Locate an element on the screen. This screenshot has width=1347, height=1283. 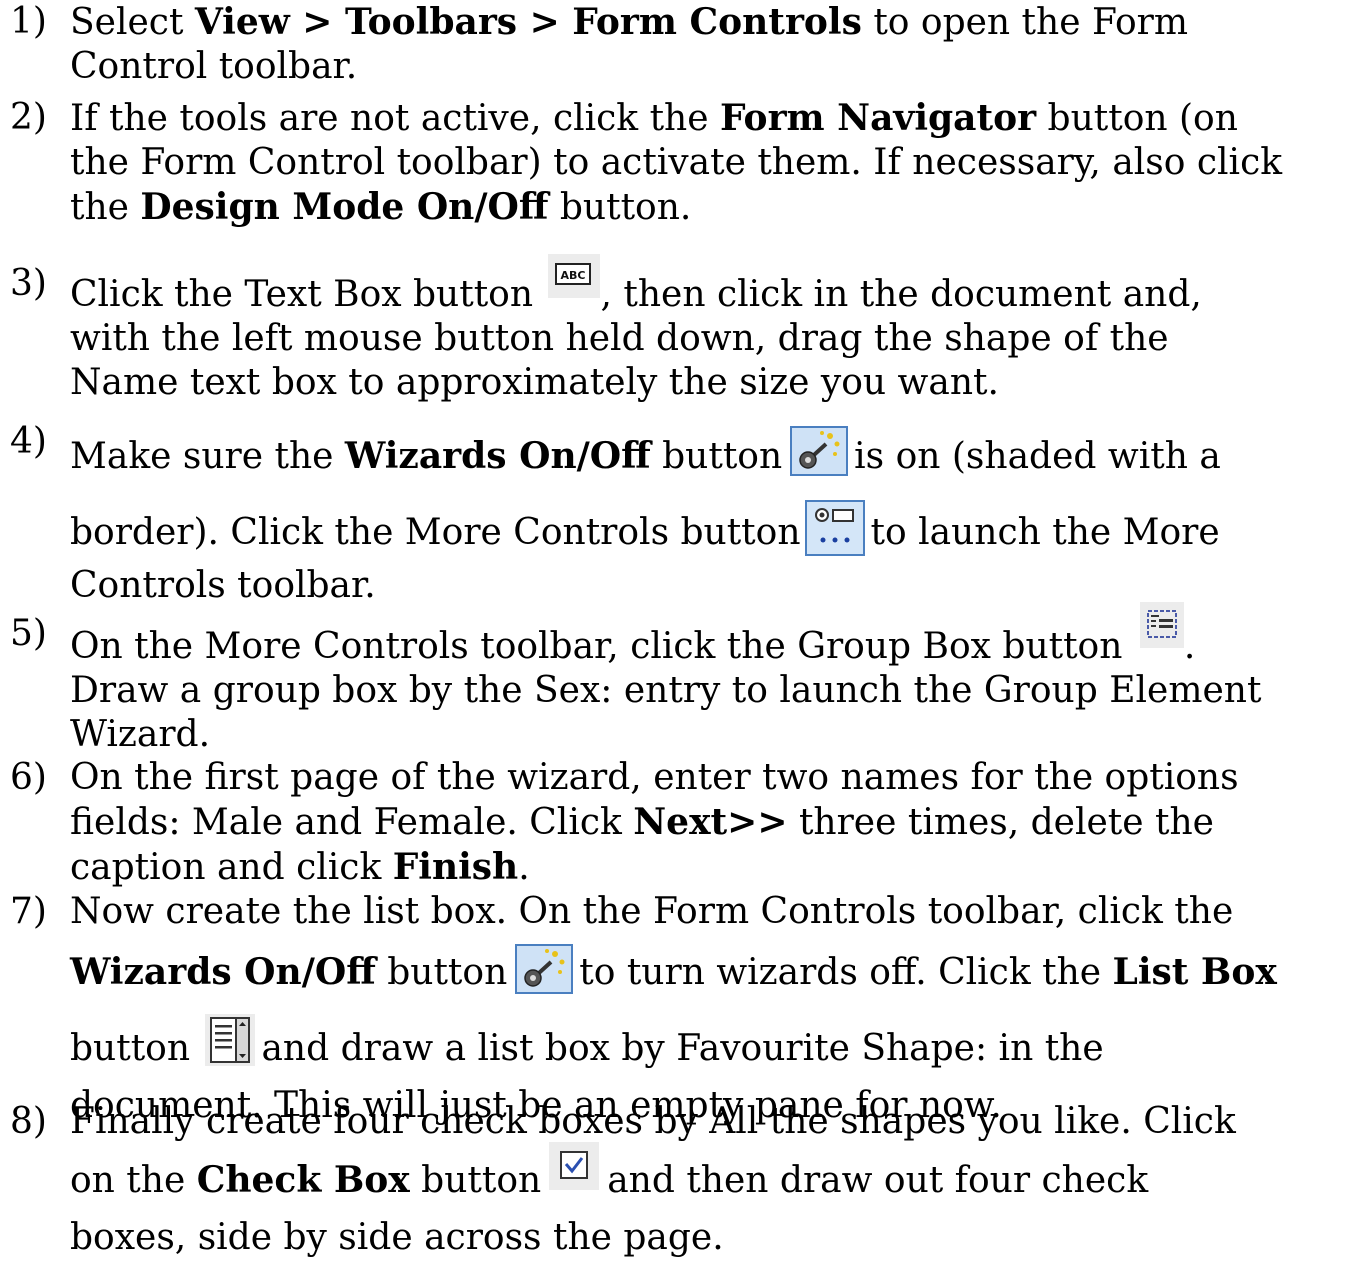
step-number: 8) is located at coordinates (28, 1121).